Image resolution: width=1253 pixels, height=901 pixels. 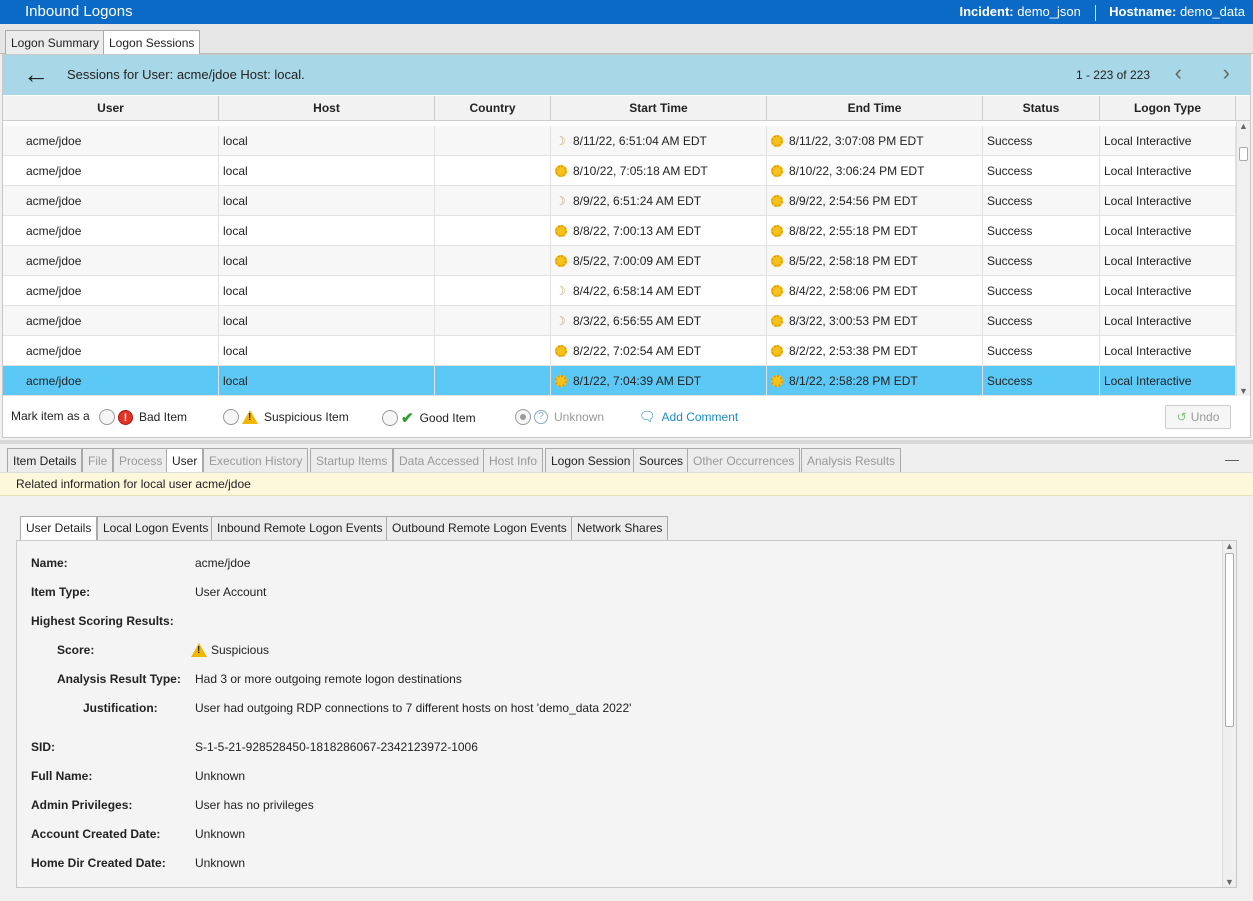 What do you see at coordinates (1226, 73) in the screenshot?
I see `chevron-right-icon: ›` at bounding box center [1226, 73].